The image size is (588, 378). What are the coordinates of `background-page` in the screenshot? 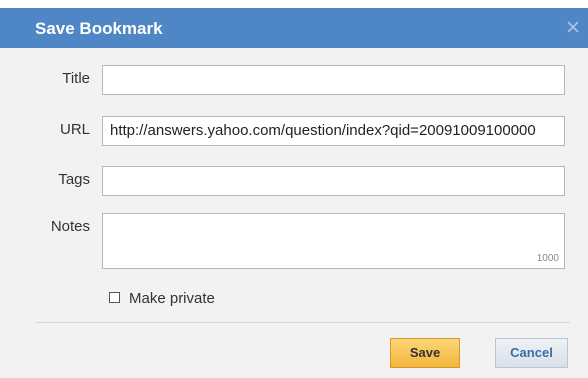 It's located at (294, 4).